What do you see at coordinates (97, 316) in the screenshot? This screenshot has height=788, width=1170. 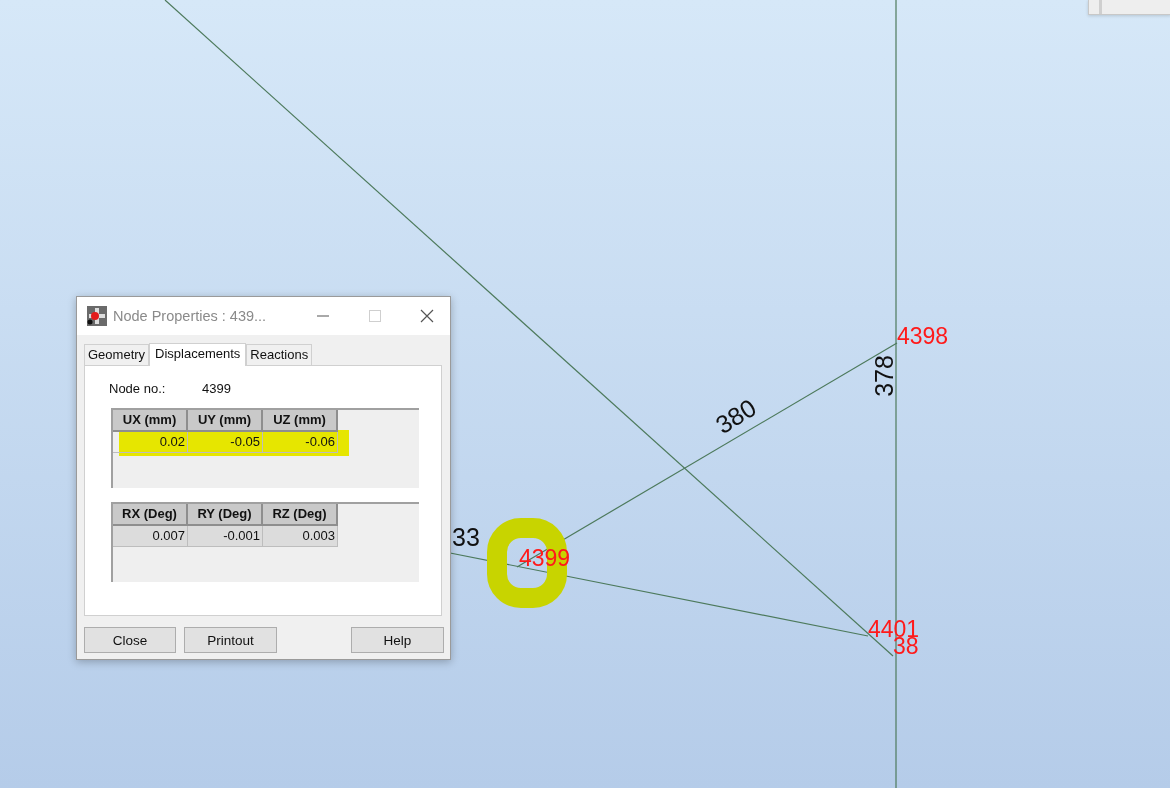 I see `app-icon` at bounding box center [97, 316].